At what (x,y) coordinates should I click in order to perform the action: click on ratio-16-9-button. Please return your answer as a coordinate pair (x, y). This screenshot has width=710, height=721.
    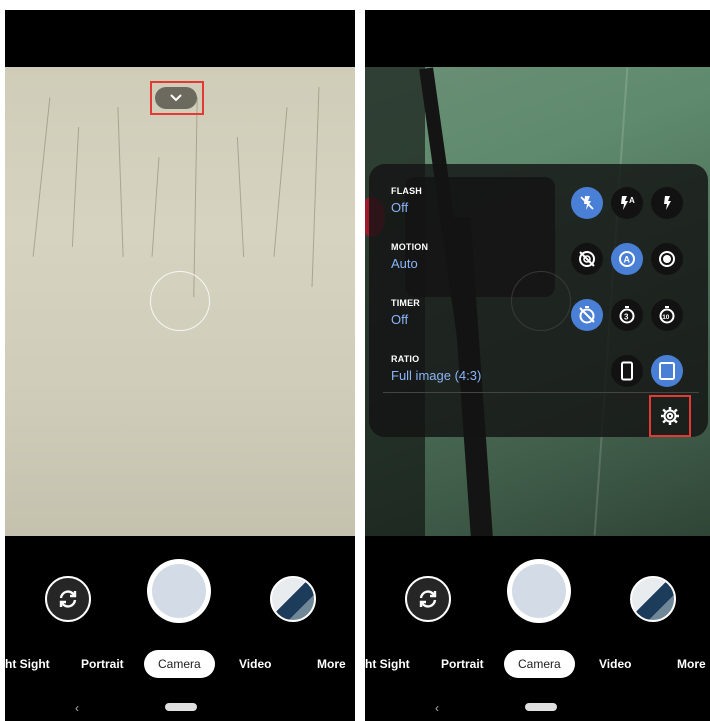
    Looking at the image, I should click on (627, 371).